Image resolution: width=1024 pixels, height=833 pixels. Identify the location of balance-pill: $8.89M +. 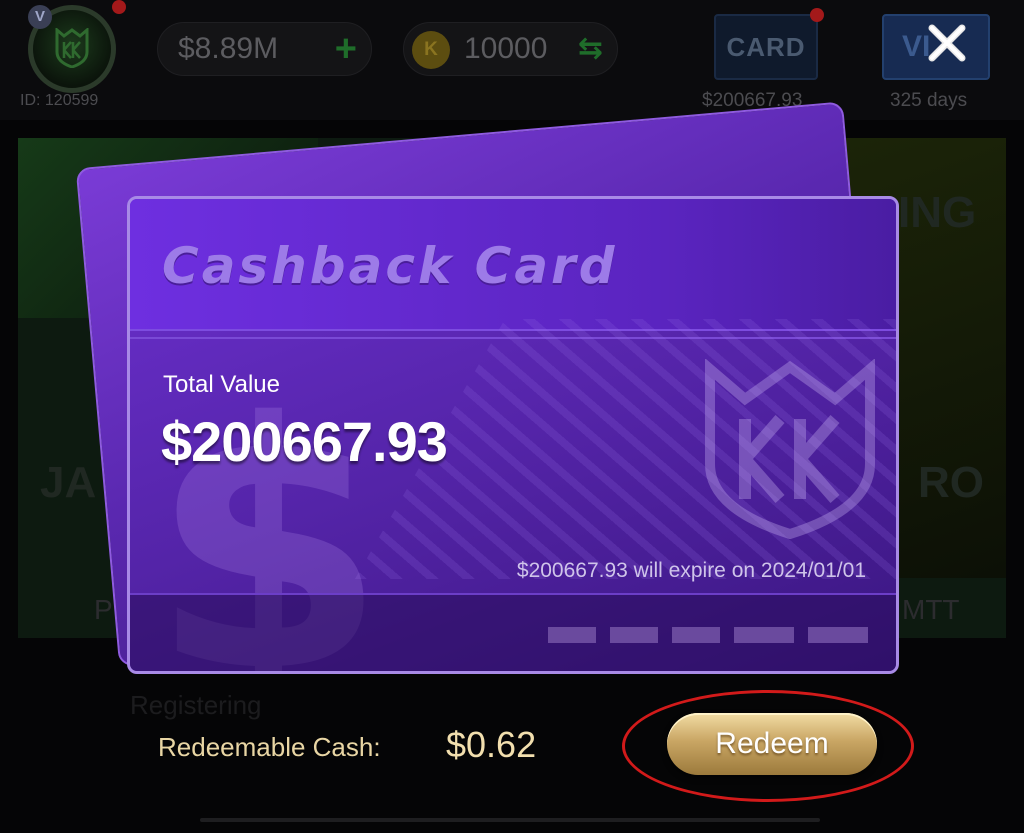
(264, 49).